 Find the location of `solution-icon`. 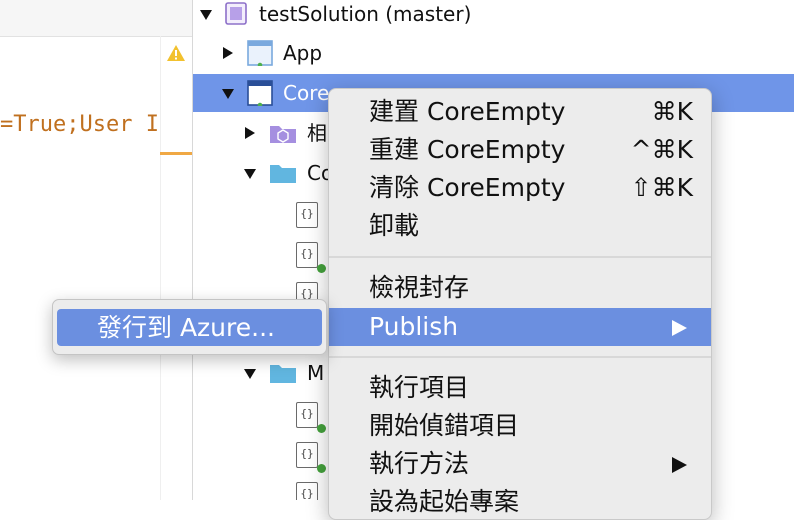

solution-icon is located at coordinates (236, 13).